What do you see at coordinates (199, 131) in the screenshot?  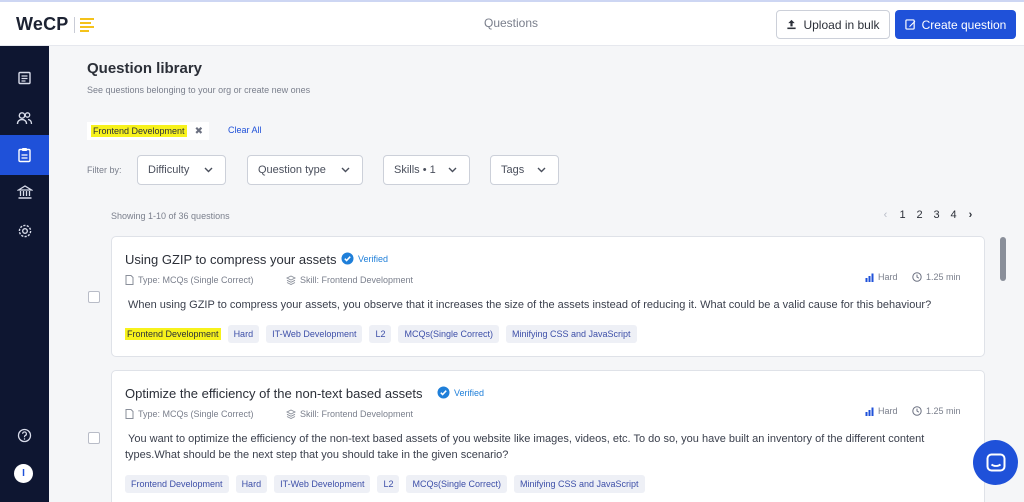 I see `remove-filter-close-icon: ✖` at bounding box center [199, 131].